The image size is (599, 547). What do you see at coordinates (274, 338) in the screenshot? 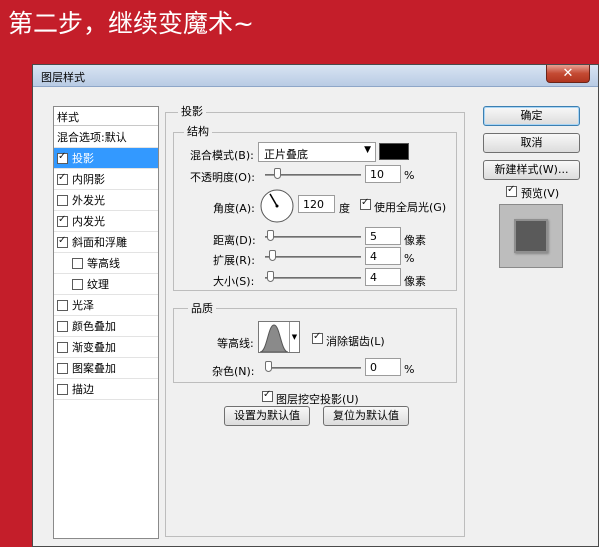
I see `contour-curve-icon` at bounding box center [274, 338].